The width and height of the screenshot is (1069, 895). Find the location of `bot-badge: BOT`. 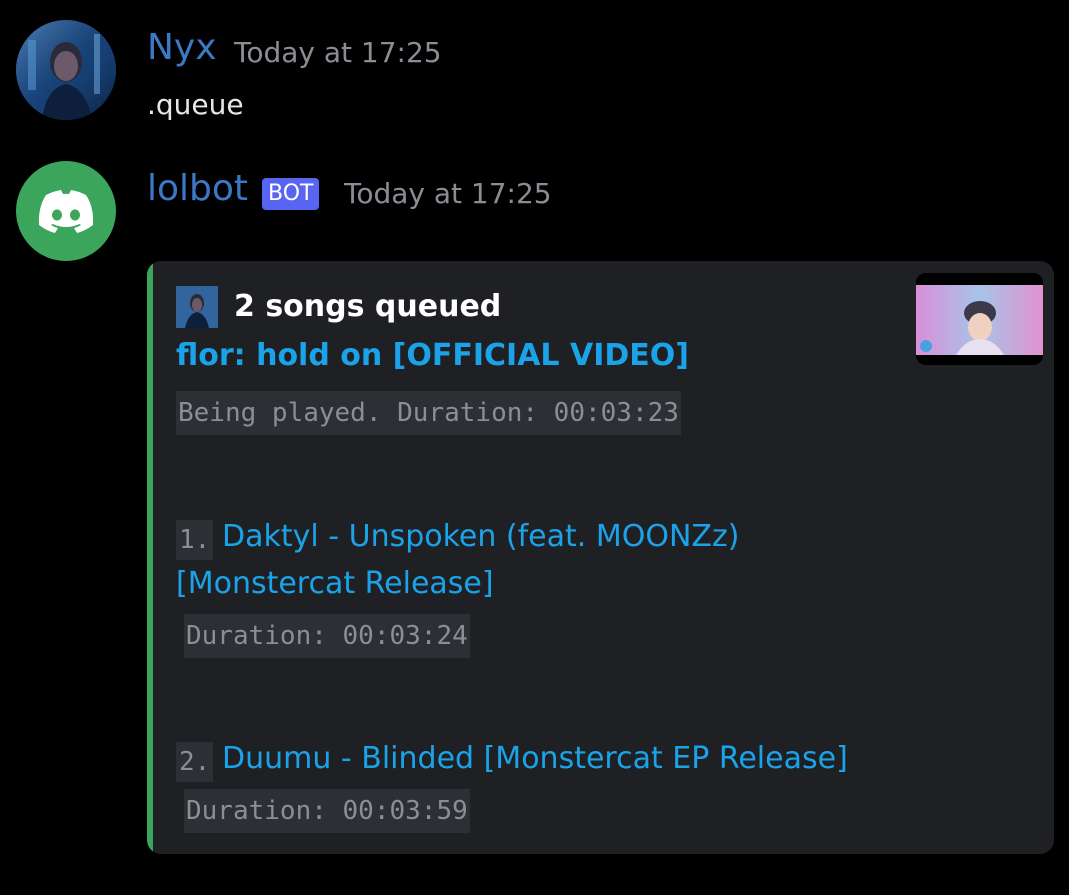

bot-badge: BOT is located at coordinates (291, 194).